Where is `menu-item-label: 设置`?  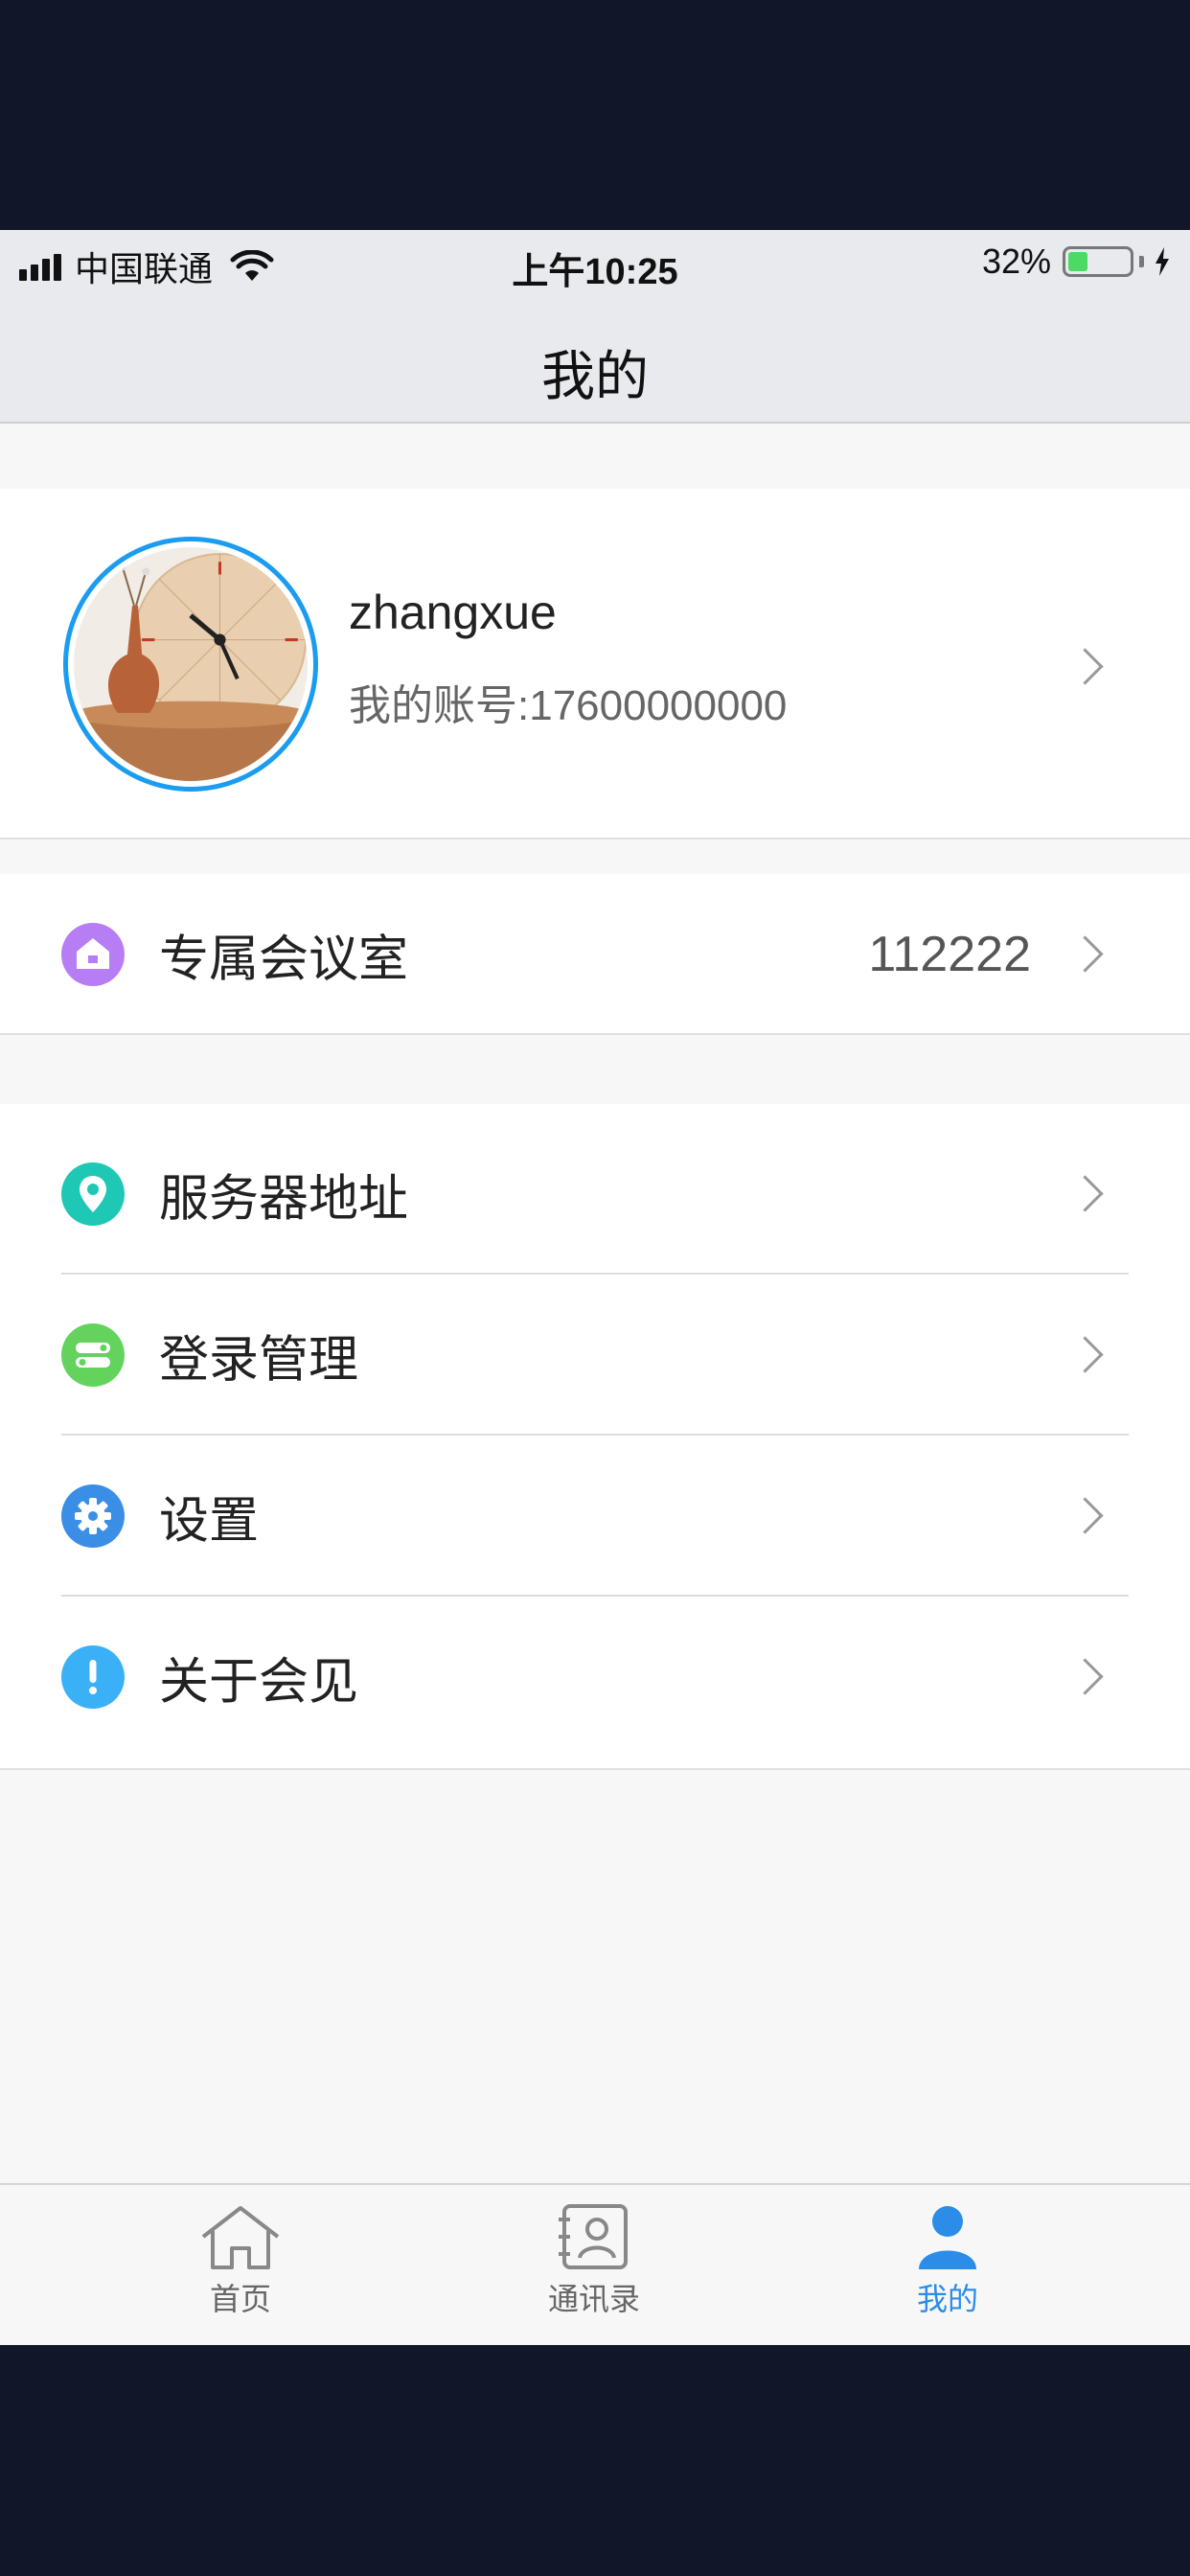 menu-item-label: 设置 is located at coordinates (210, 1521).